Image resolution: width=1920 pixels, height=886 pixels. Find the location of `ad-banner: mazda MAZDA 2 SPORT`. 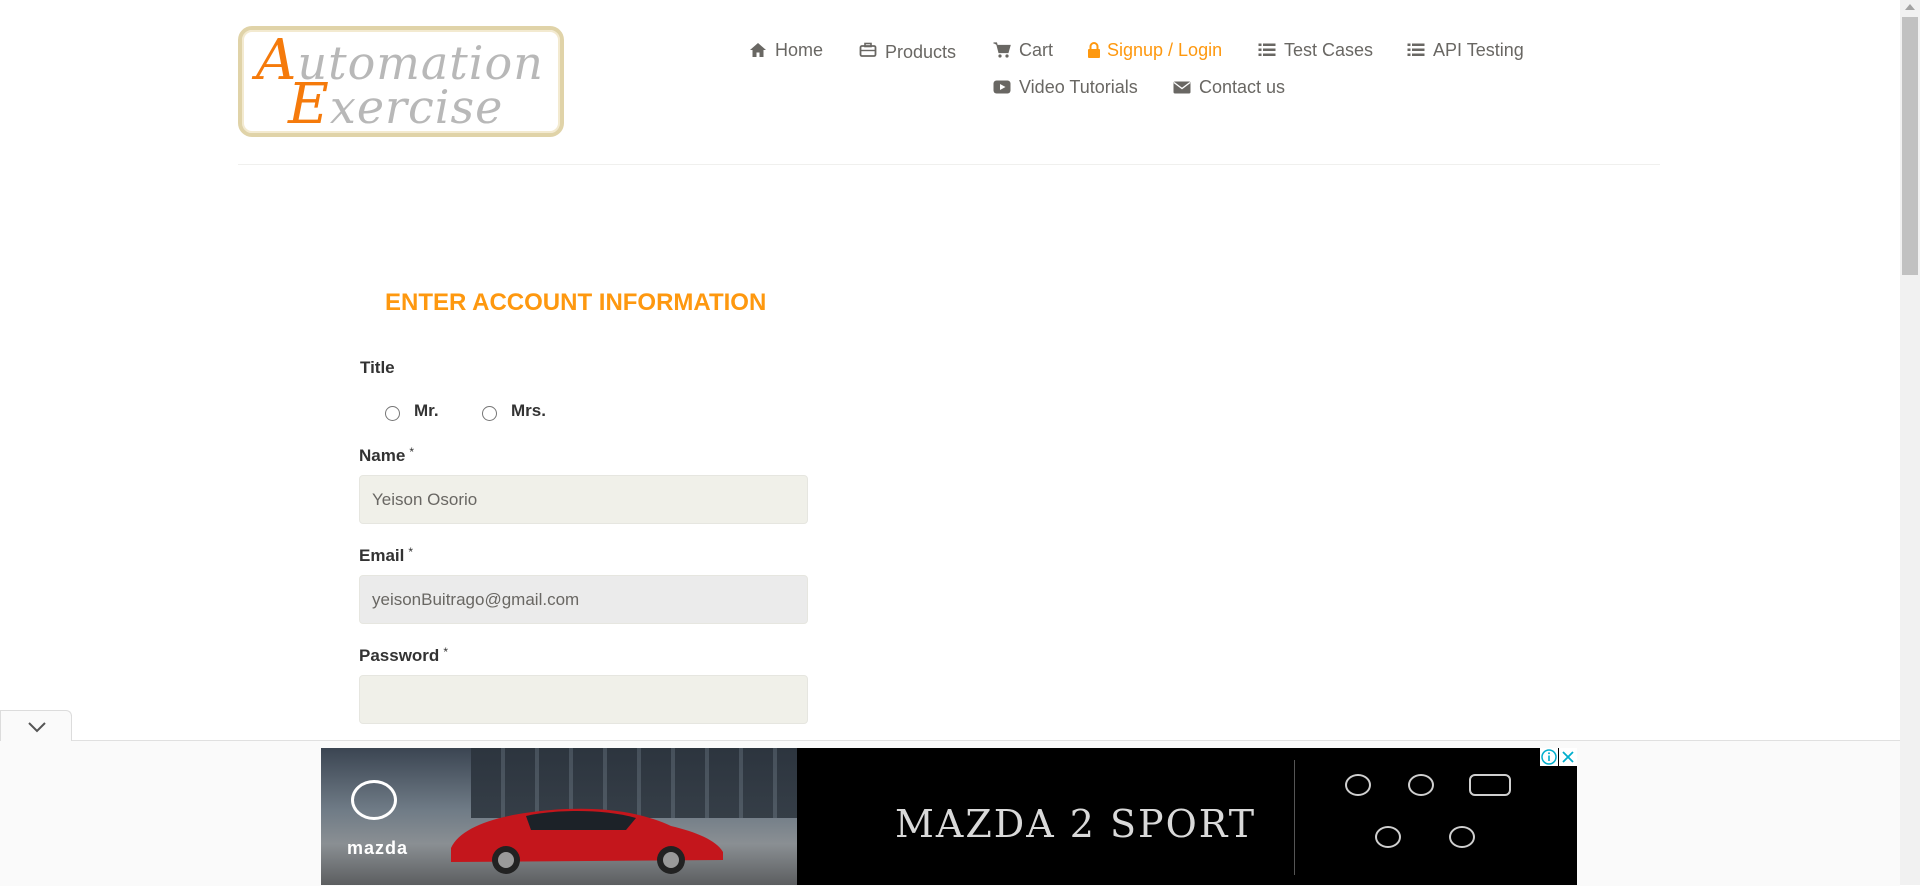

ad-banner: mazda MAZDA 2 SPORT is located at coordinates (949, 816).